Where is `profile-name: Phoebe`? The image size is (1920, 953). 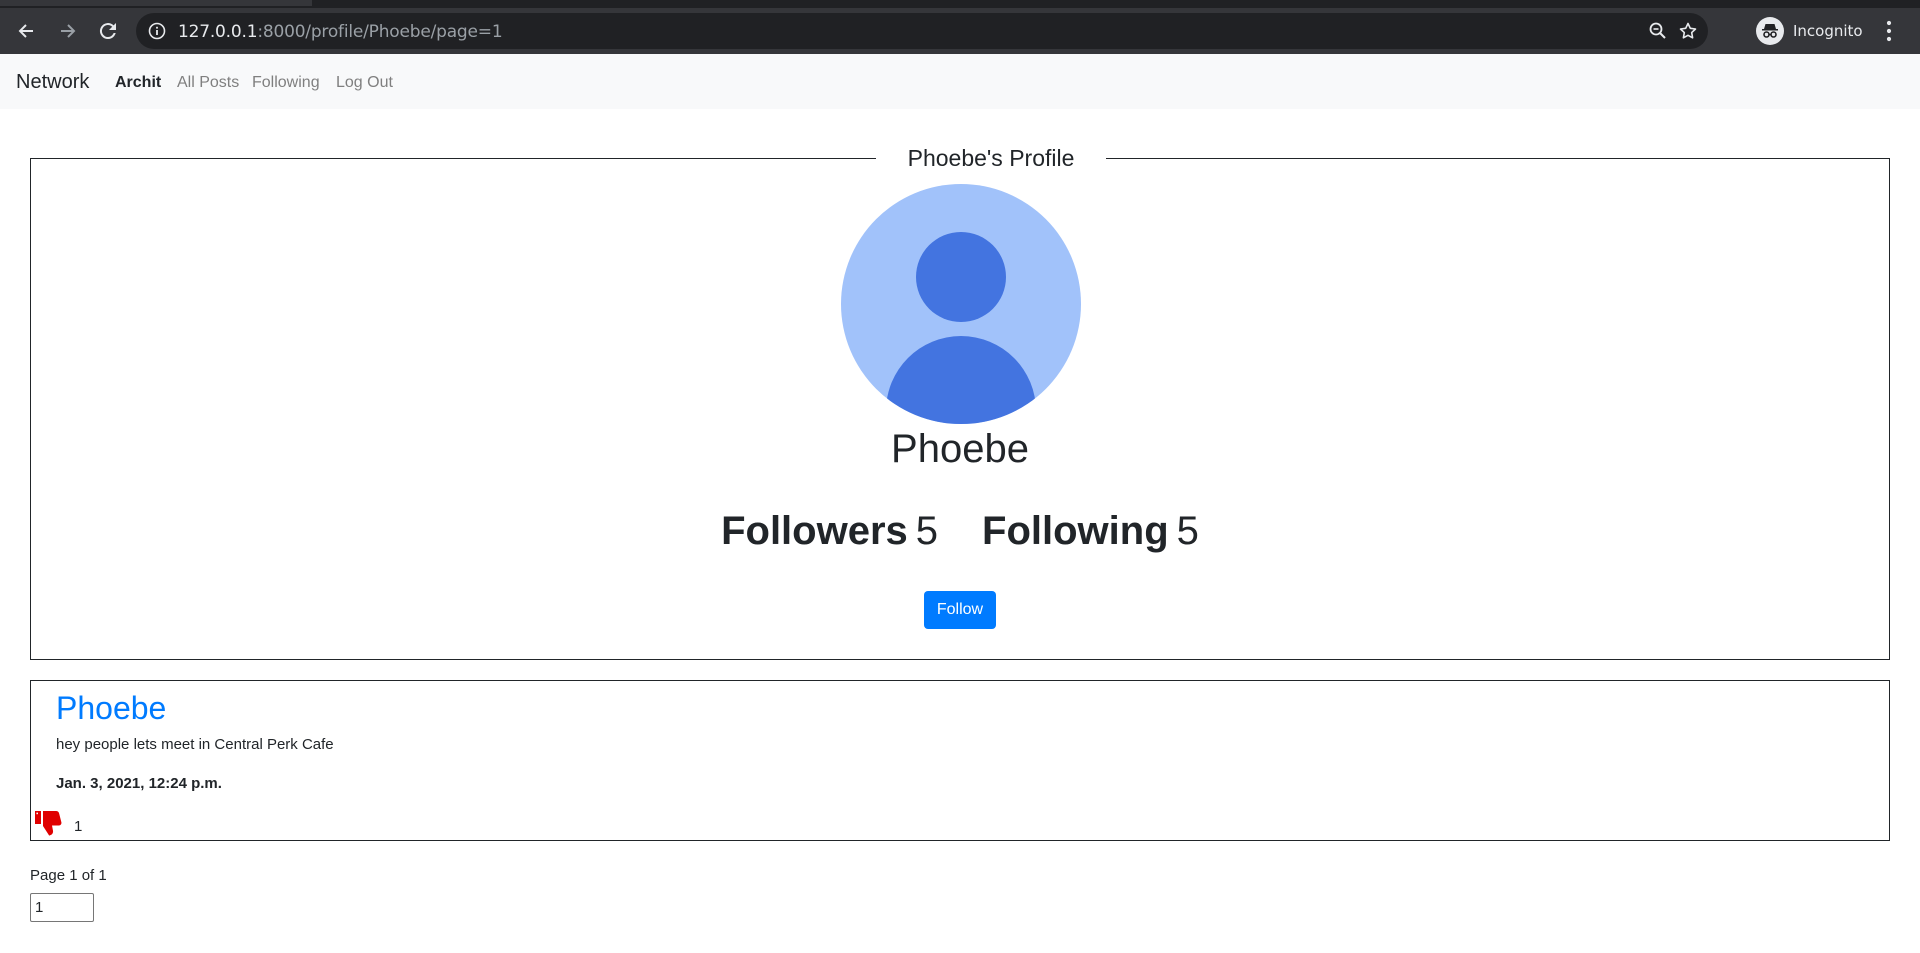
profile-name: Phoebe is located at coordinates (960, 449).